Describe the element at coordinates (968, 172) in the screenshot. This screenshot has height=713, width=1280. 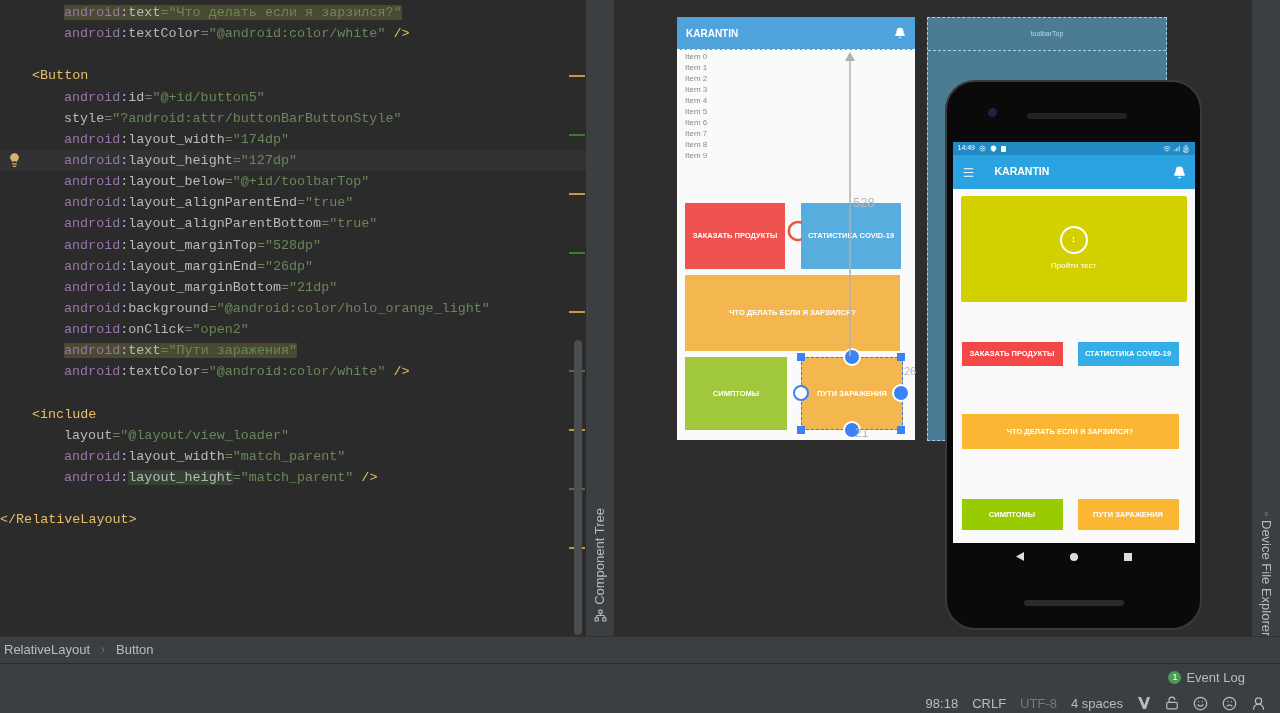
I see `menu-icon` at that location.